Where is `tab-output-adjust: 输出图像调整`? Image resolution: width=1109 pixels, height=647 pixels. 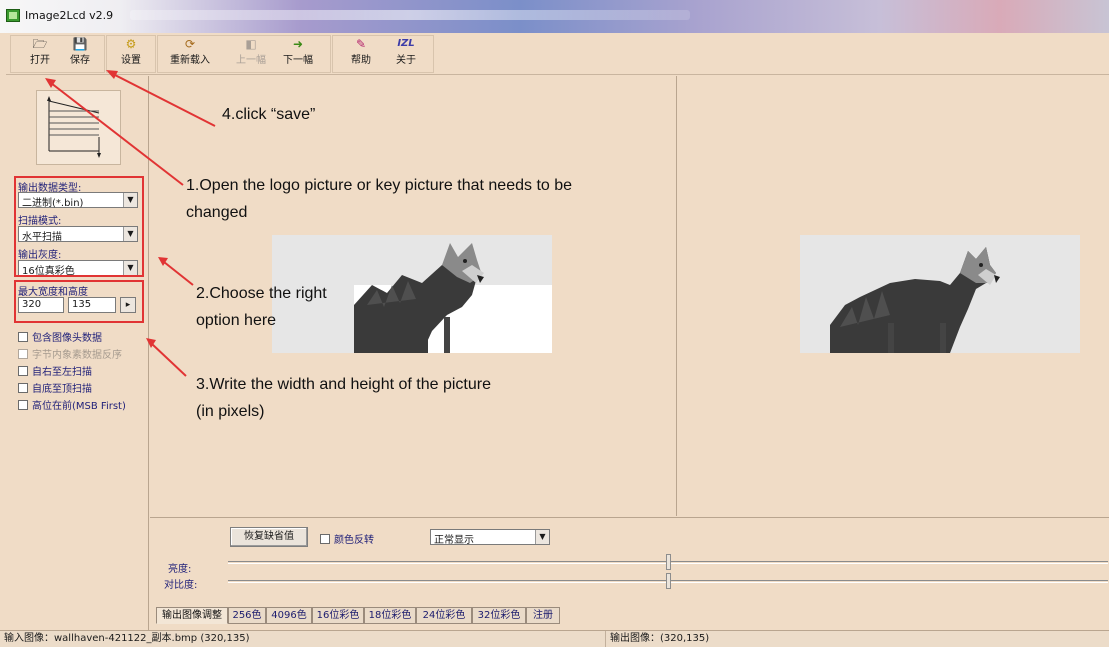 tab-output-adjust: 输出图像调整 is located at coordinates (192, 615).